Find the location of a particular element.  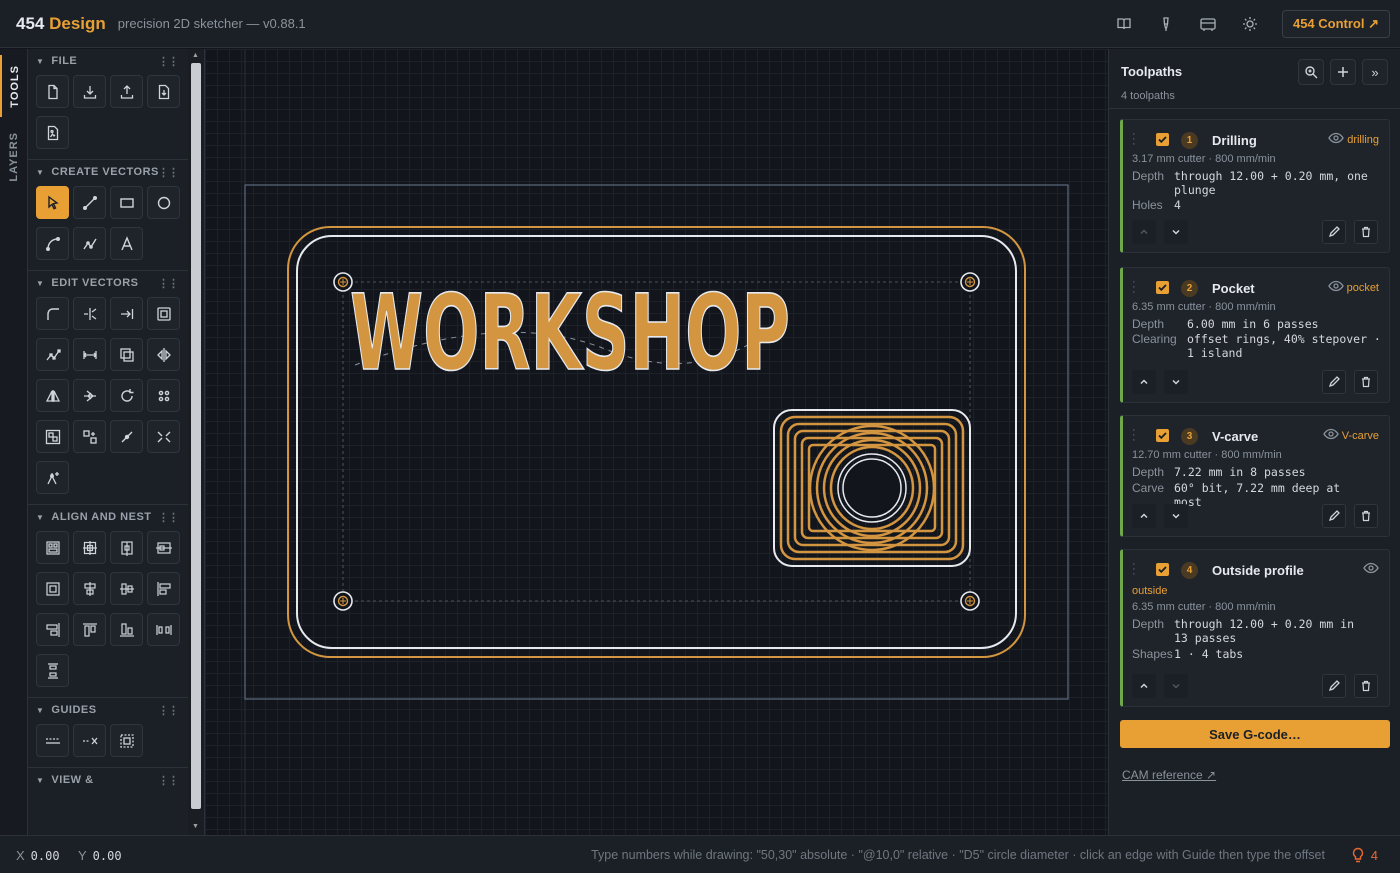

cam-reference-link: CAM reference ↗ is located at coordinates (1169, 775).